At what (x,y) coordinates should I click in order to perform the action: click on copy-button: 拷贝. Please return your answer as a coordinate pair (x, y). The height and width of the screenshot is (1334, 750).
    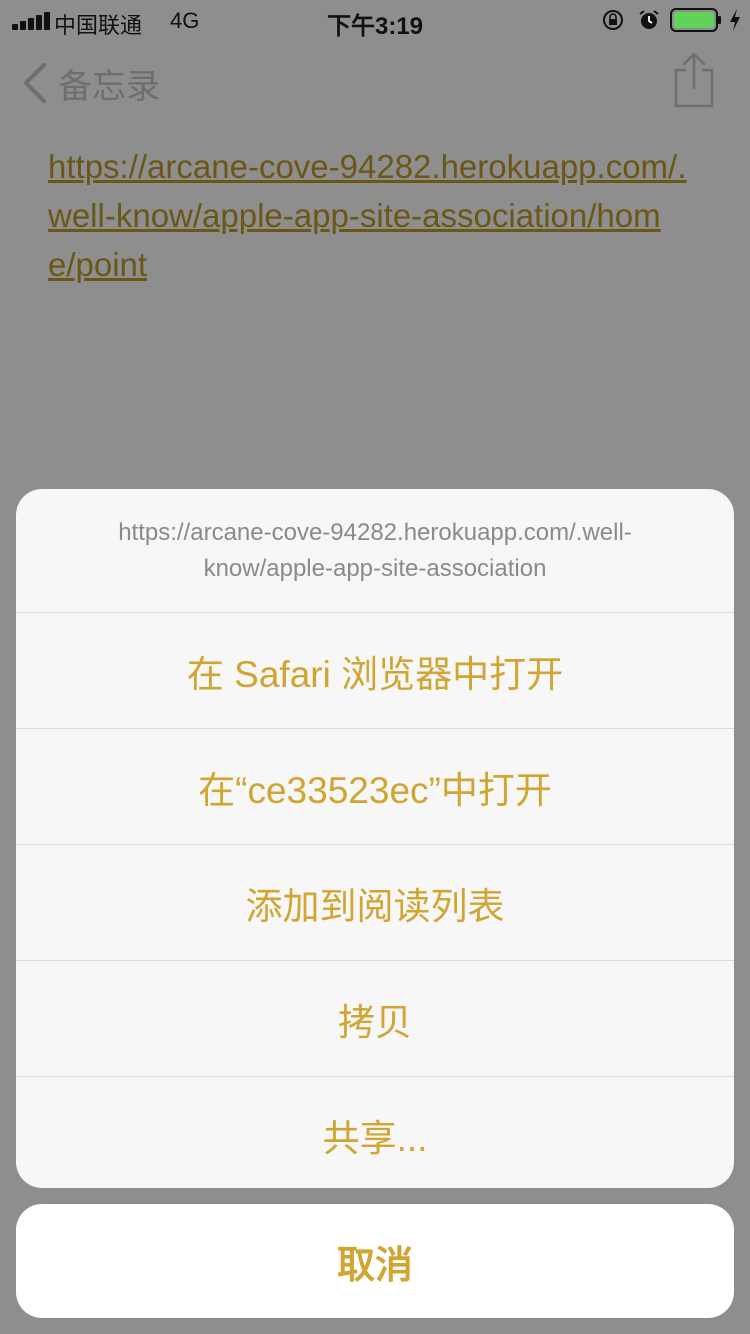
    Looking at the image, I should click on (375, 1019).